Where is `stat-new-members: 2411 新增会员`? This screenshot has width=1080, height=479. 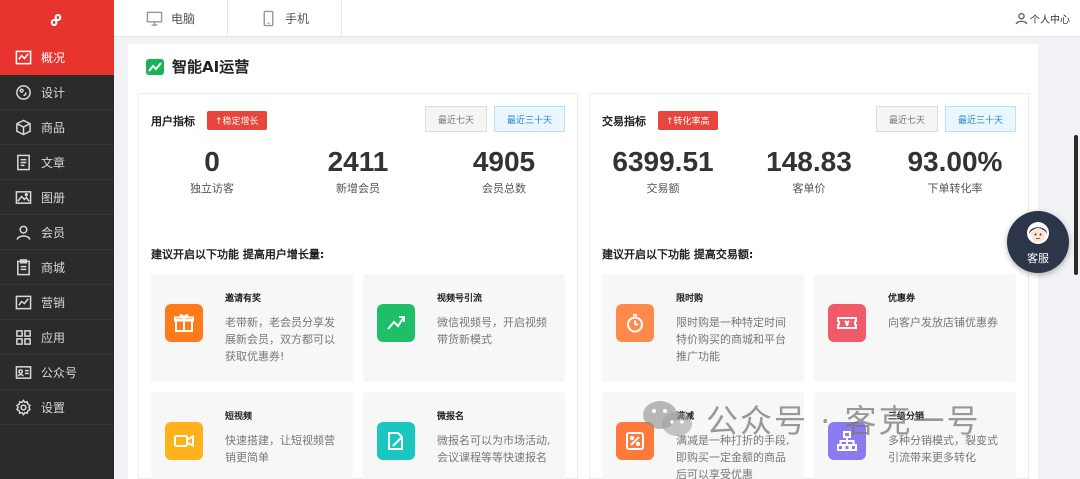 stat-new-members: 2411 新增会员 is located at coordinates (358, 171).